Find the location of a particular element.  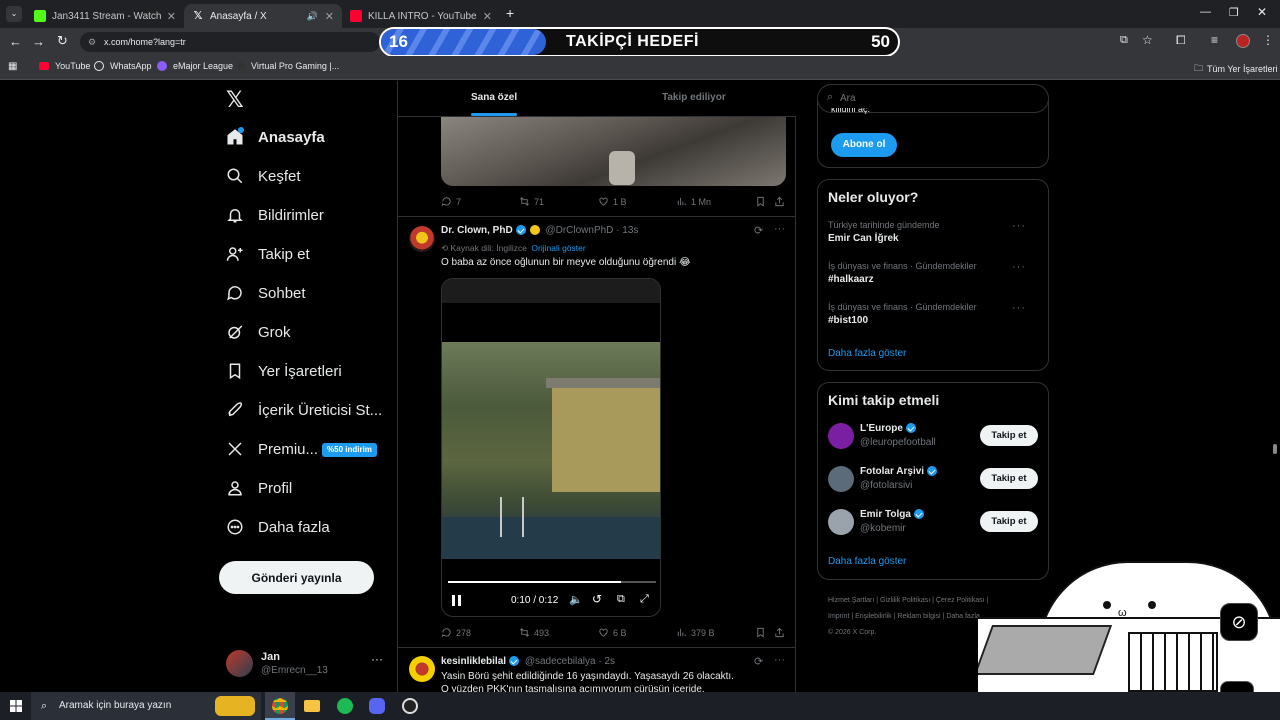

nav-bookmarks: Yer İşaretleri is located at coordinates (284, 371).